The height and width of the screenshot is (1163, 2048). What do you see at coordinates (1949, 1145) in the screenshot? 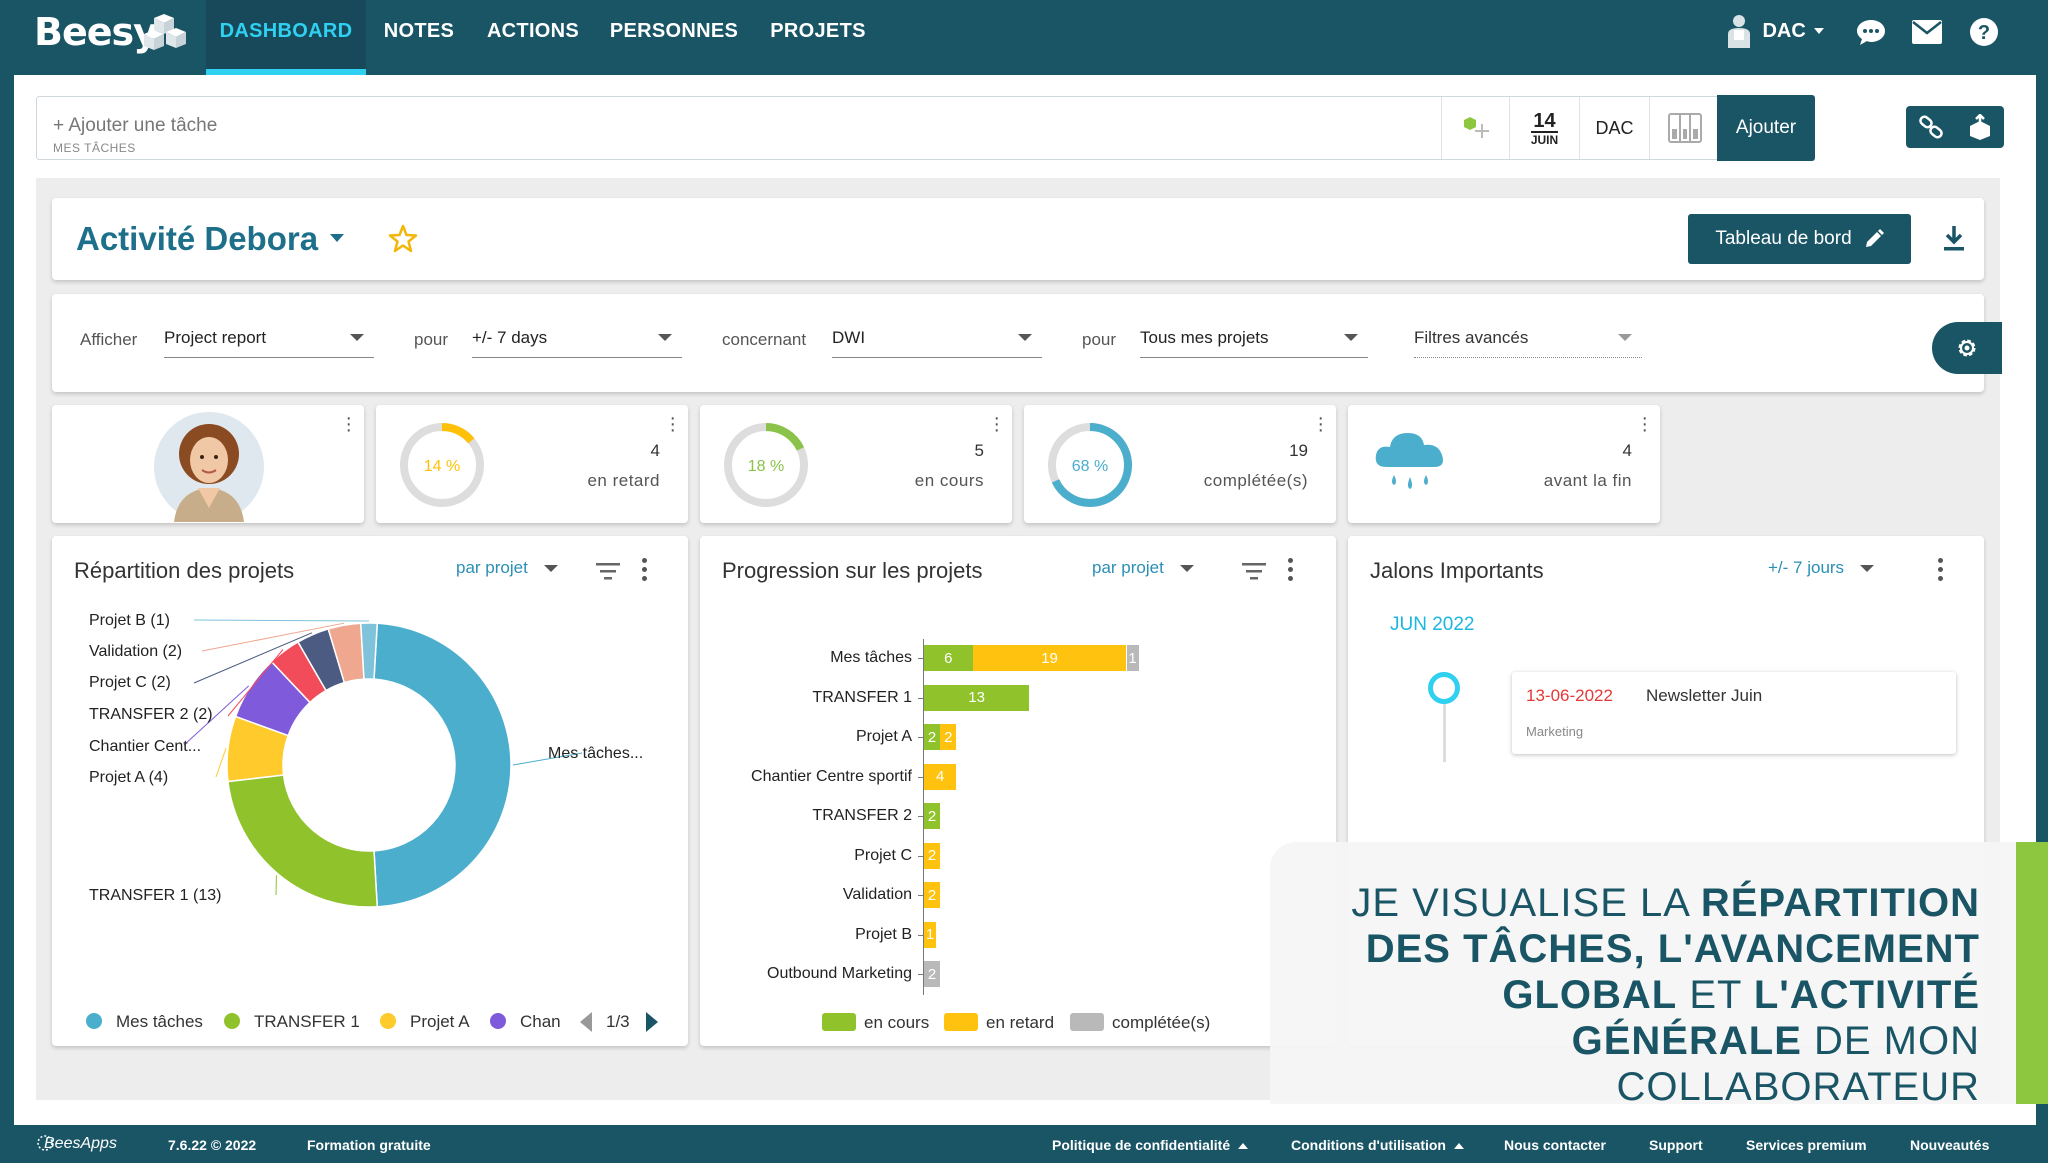
I see `footer-news-link: Nouveautés` at bounding box center [1949, 1145].